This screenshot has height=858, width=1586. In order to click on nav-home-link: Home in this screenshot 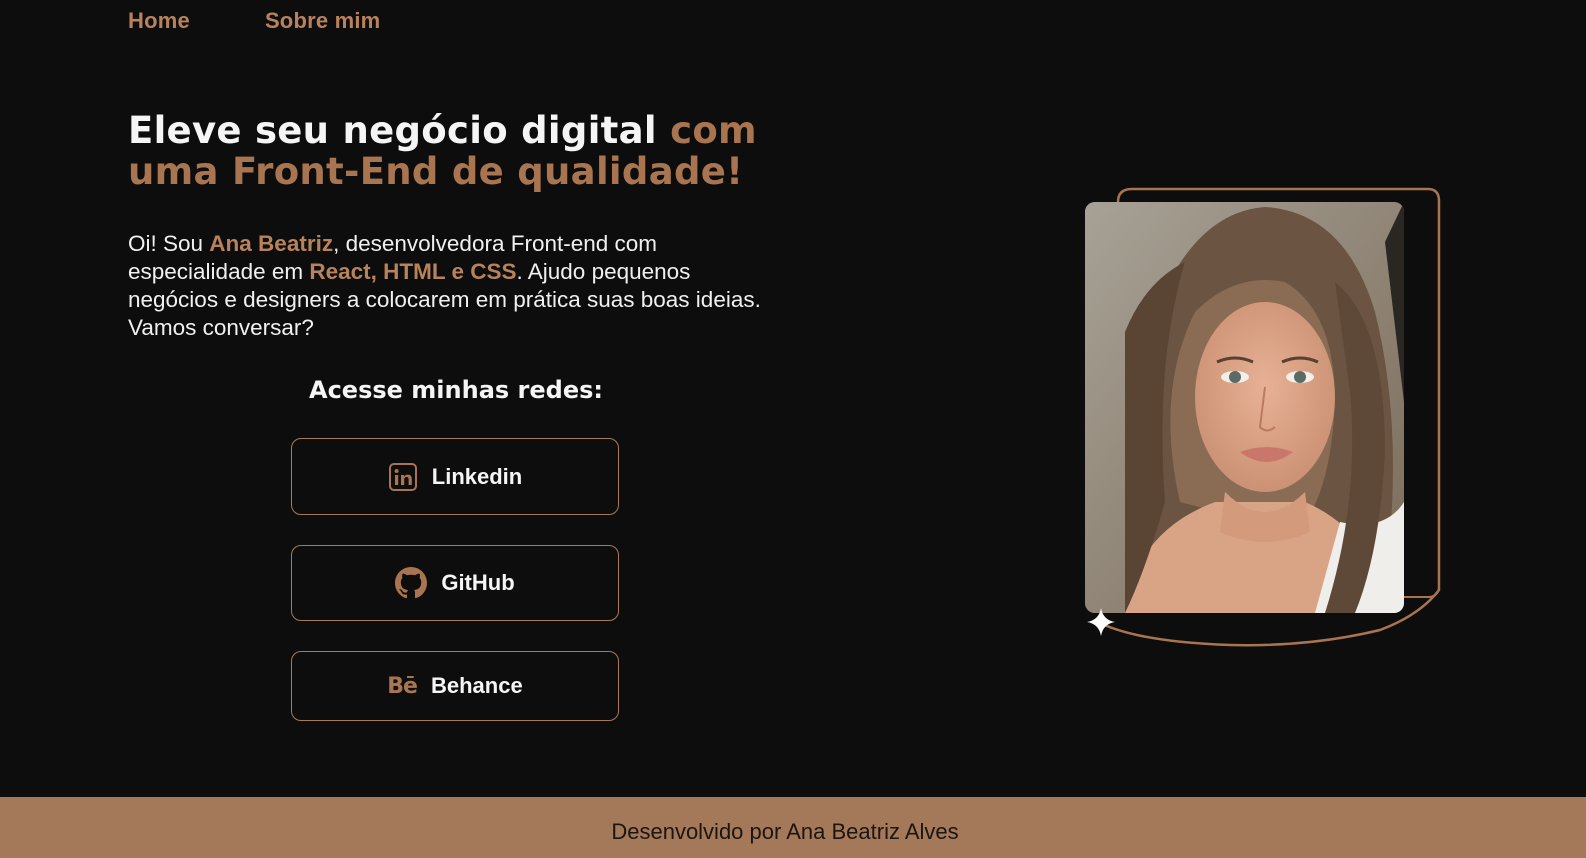, I will do `click(159, 21)`.